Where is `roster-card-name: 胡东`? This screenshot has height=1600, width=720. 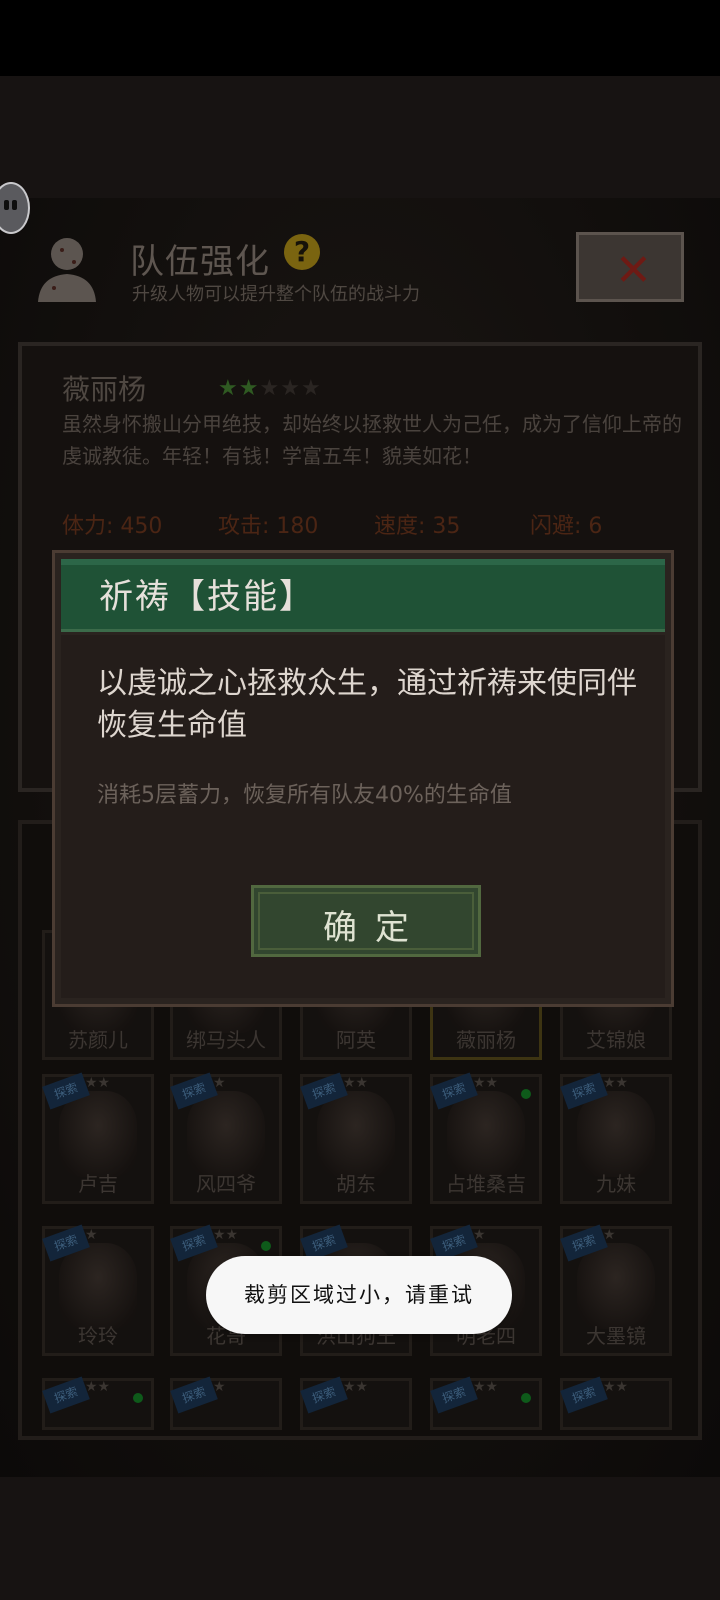
roster-card-name: 胡东 is located at coordinates (356, 1184).